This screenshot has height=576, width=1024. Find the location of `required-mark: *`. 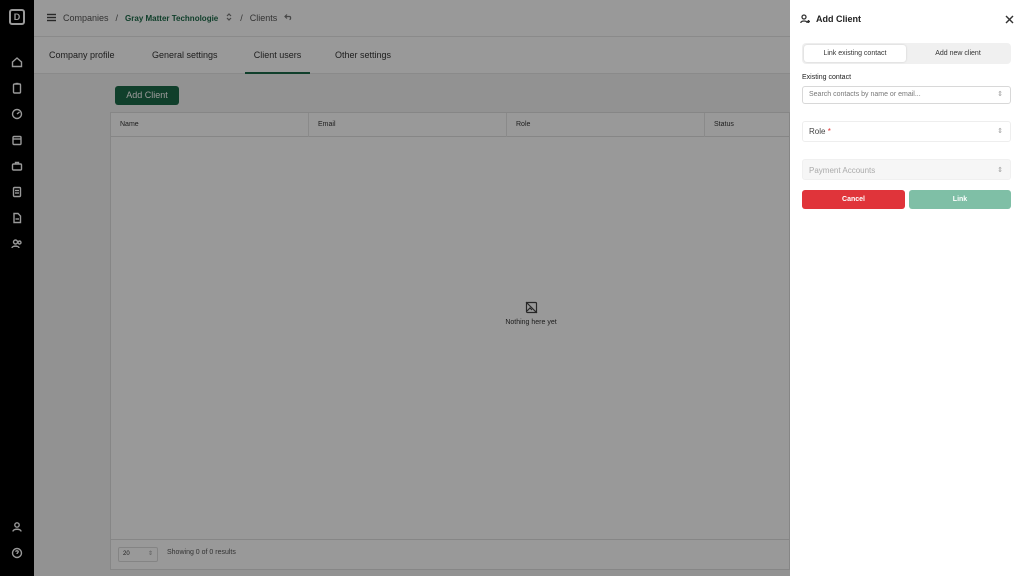

required-mark: * is located at coordinates (829, 131).